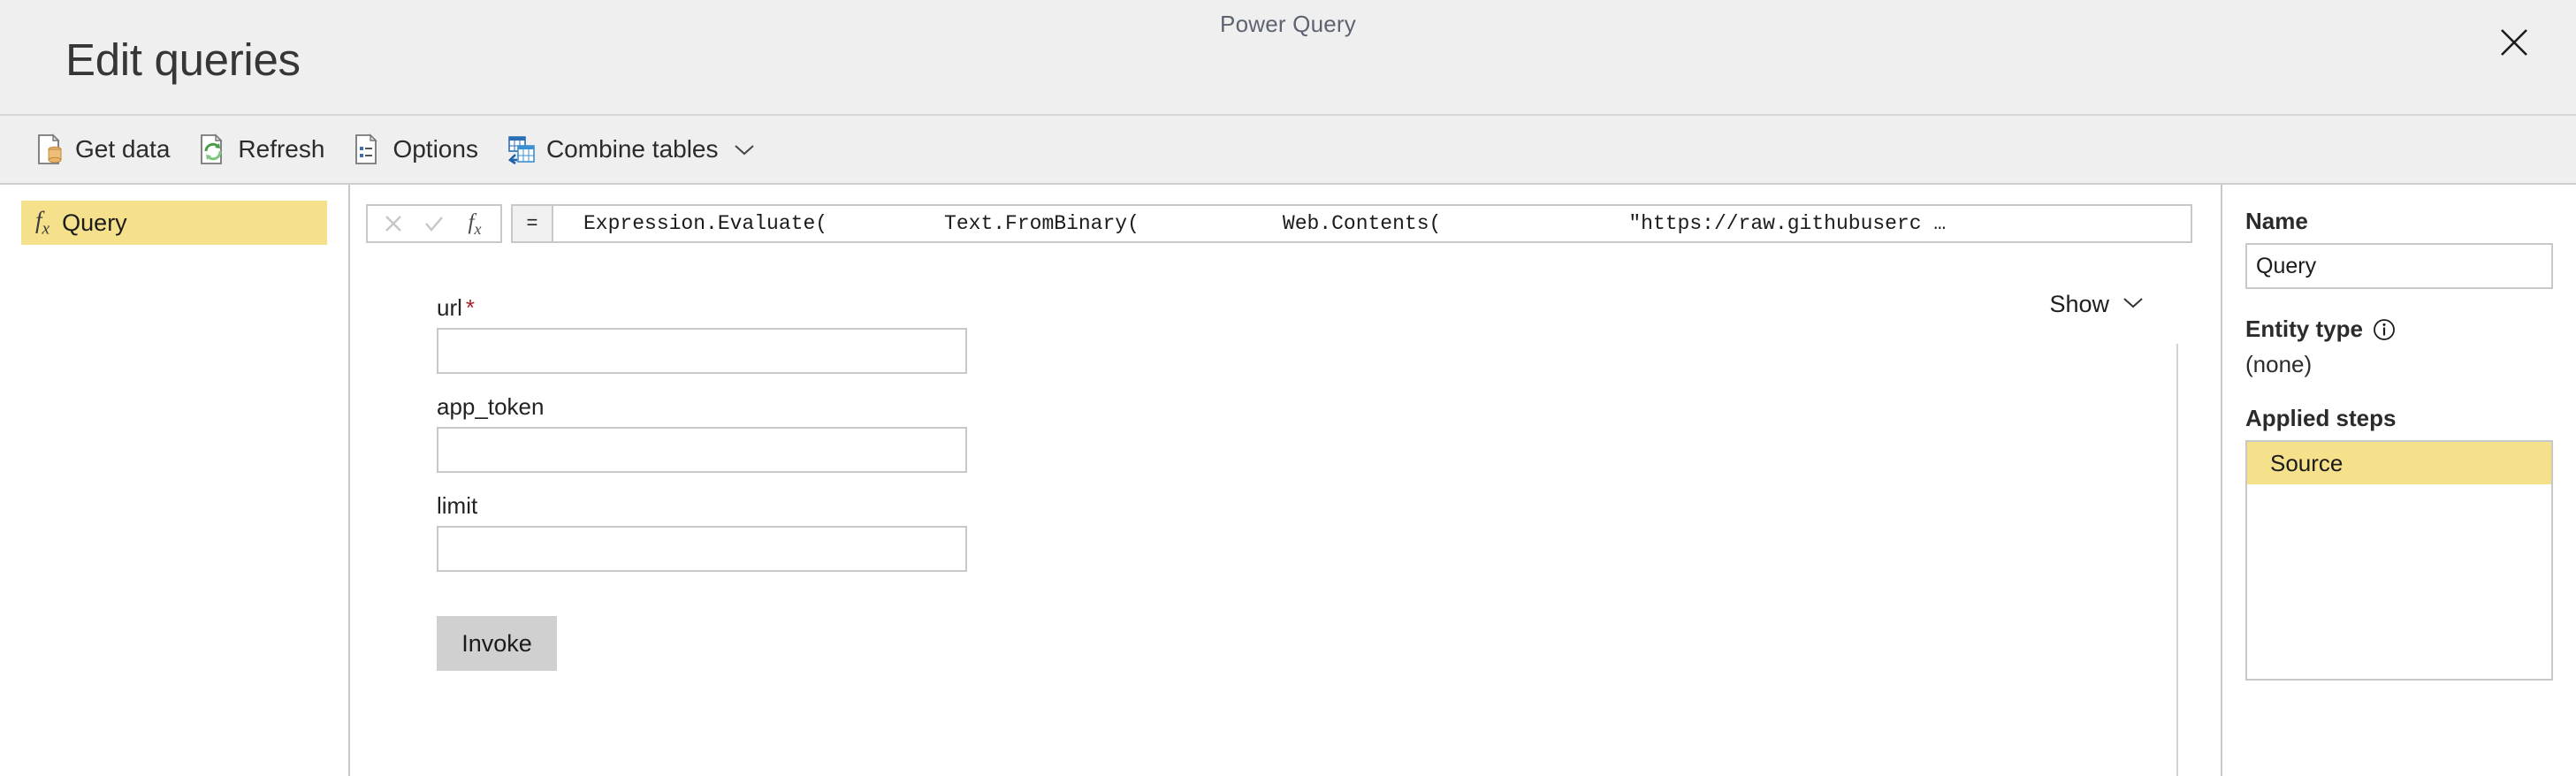  I want to click on field-limit: limit, so click(702, 532).